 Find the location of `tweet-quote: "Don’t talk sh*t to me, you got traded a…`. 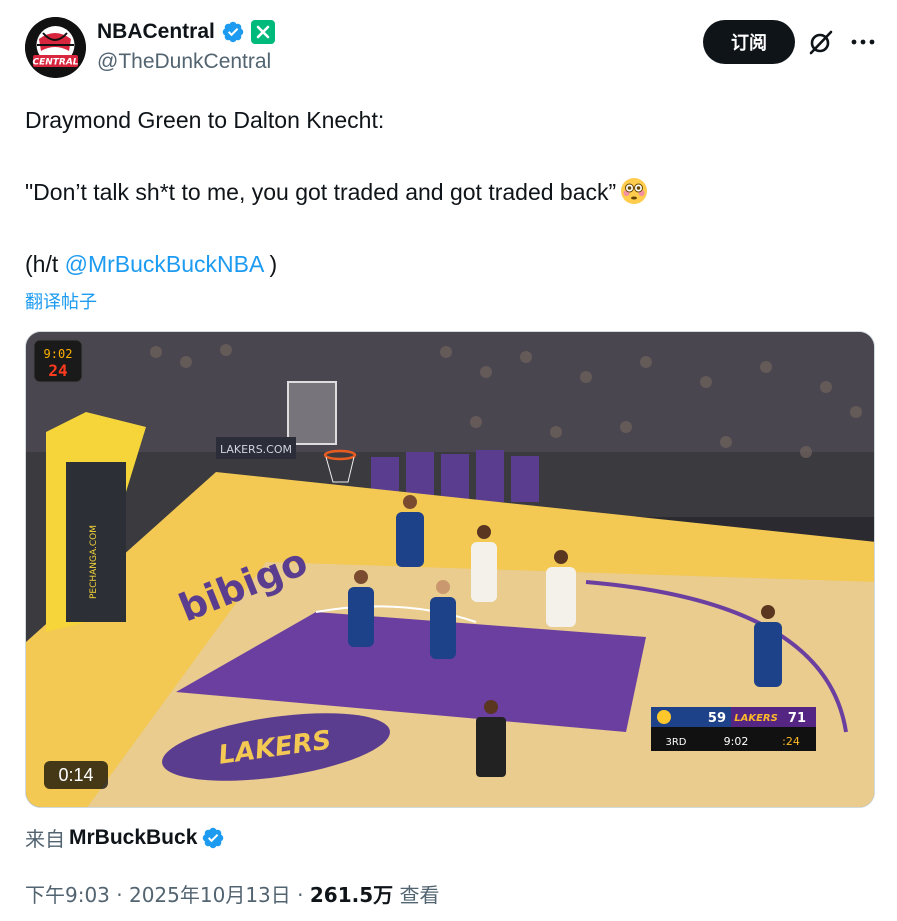

tweet-quote: "Don’t talk sh*t to me, you got traded a… is located at coordinates (321, 192).